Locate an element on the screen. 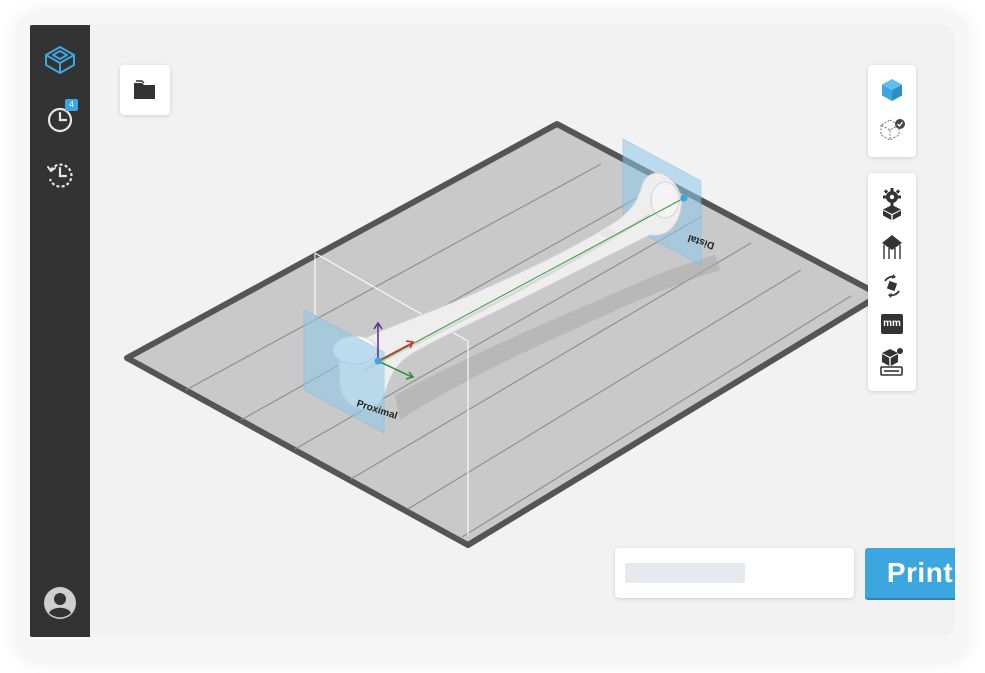 The image size is (985, 673). job-name-input is located at coordinates (685, 573).